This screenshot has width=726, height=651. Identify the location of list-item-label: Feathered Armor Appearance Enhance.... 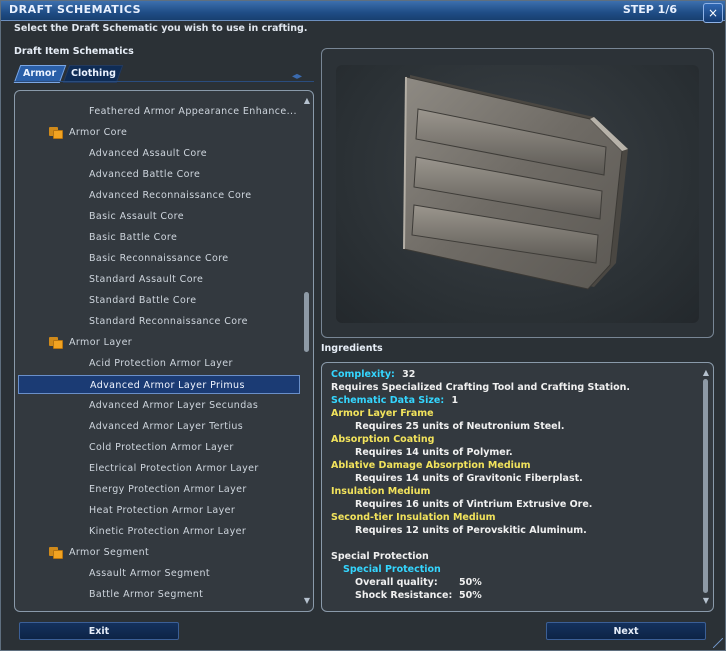
(193, 111).